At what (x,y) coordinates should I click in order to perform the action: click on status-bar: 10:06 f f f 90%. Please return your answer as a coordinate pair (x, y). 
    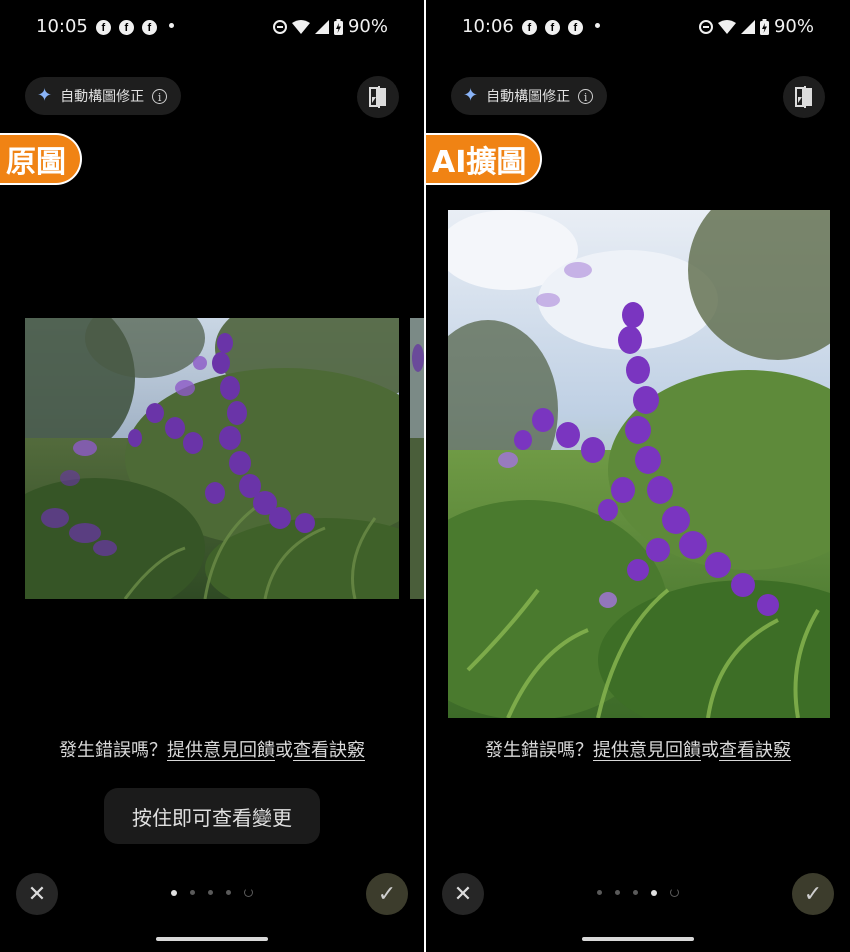
    Looking at the image, I should click on (638, 29).